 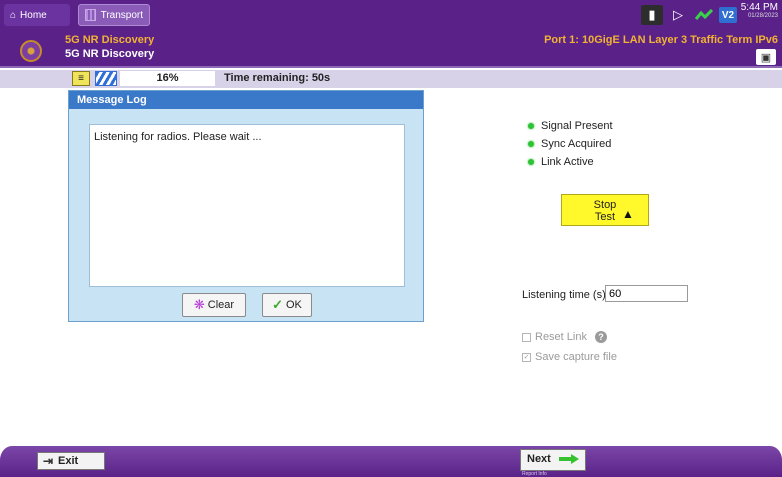 I want to click on status-sync-acquired: Sync Acquired, so click(x=570, y=144).